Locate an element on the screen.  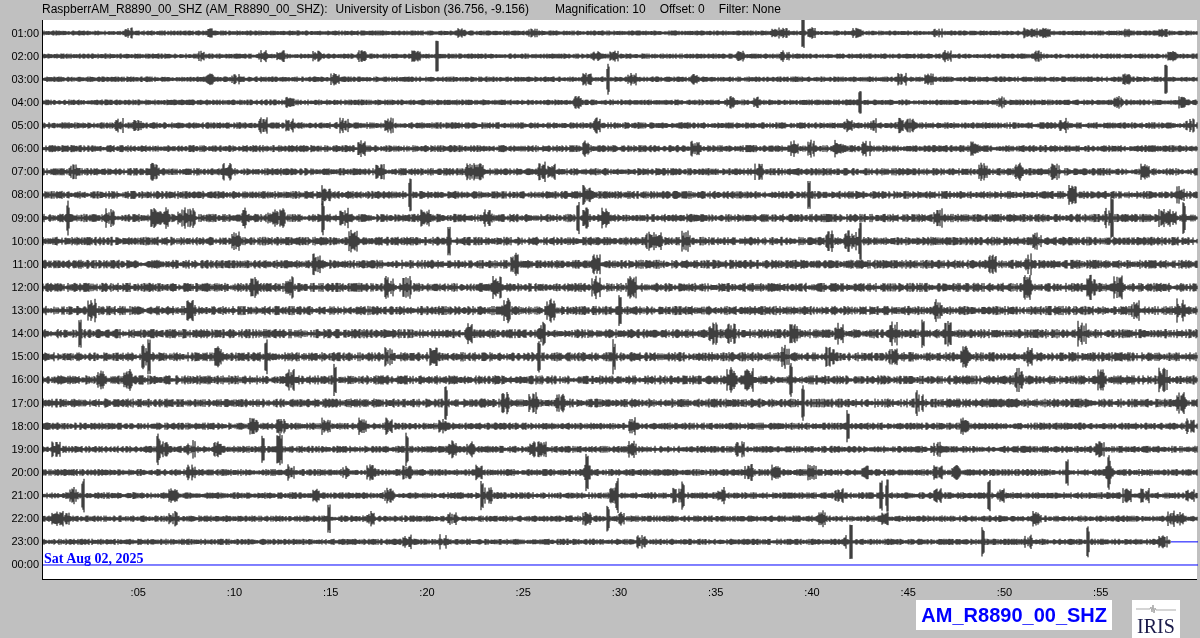
hour-label: 20:00 is located at coordinates (25, 472).